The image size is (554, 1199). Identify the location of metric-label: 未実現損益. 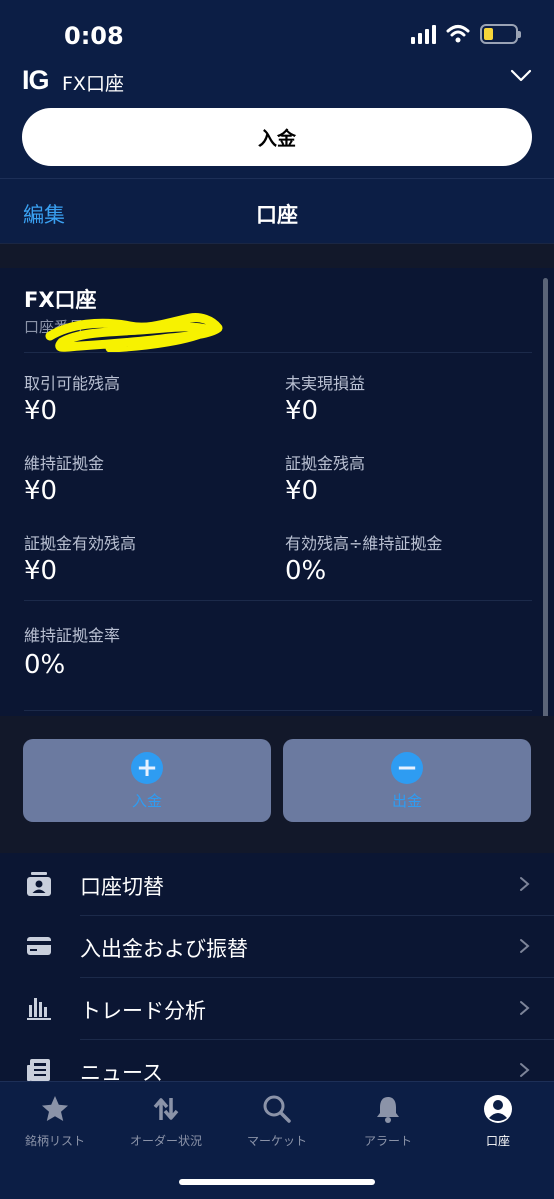
(325, 383).